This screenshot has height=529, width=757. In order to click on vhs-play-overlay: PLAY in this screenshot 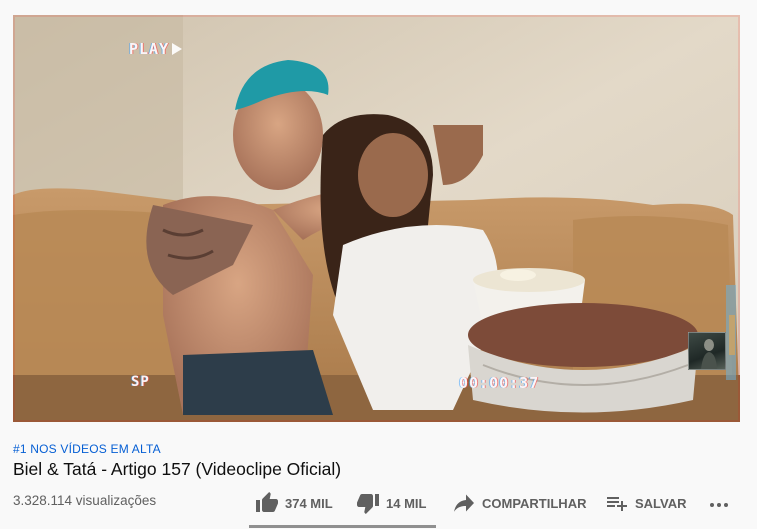, I will do `click(156, 49)`.